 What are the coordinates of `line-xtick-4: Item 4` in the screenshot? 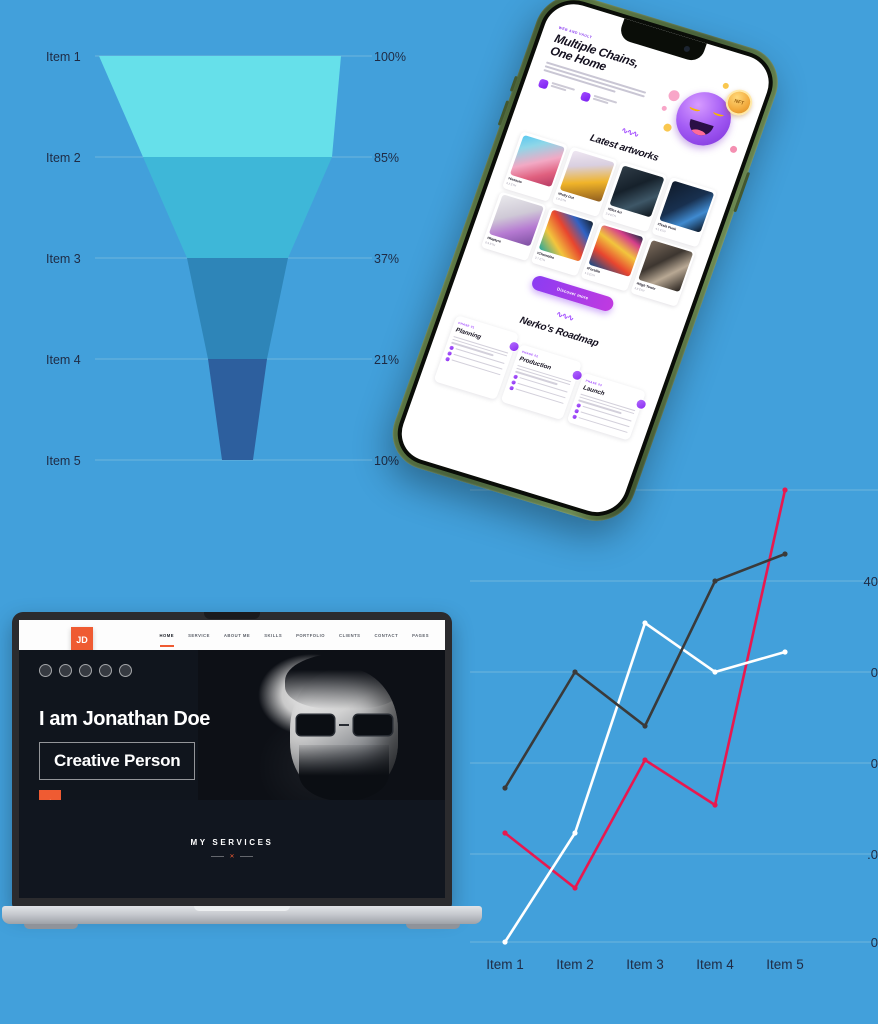 It's located at (715, 964).